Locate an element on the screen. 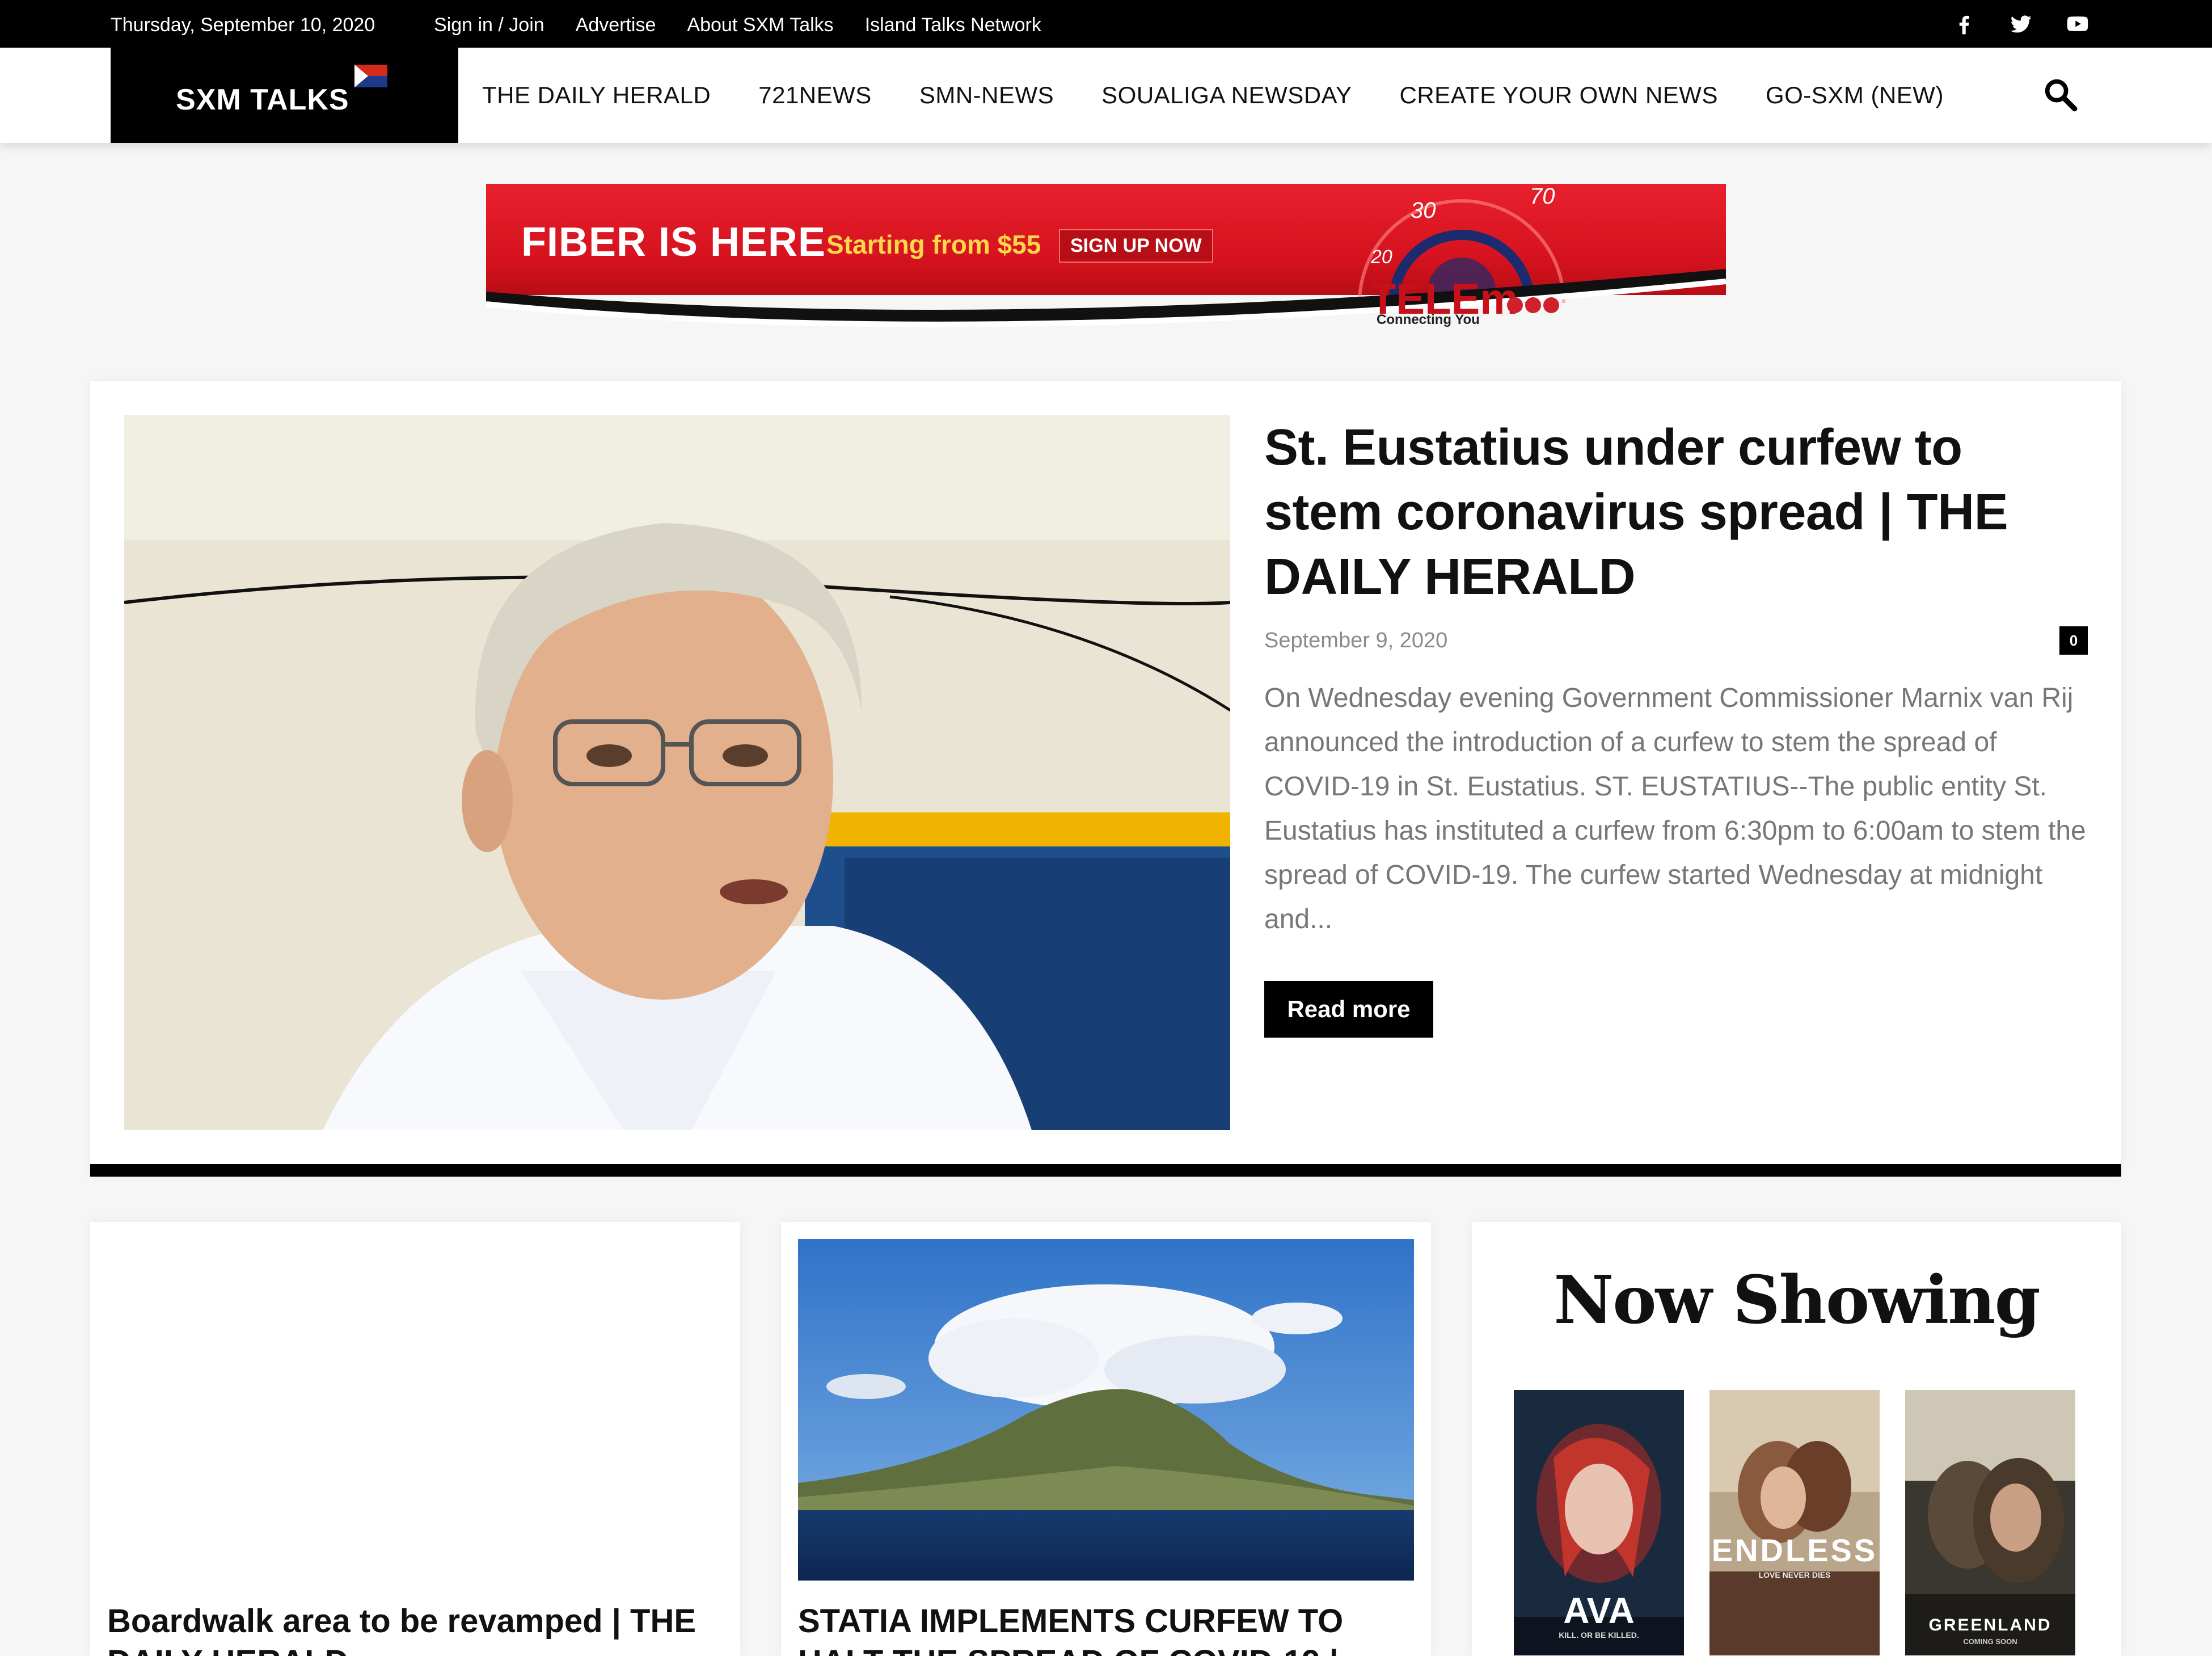 The width and height of the screenshot is (2212, 1656). read-more-button: Read more is located at coordinates (1348, 1009).